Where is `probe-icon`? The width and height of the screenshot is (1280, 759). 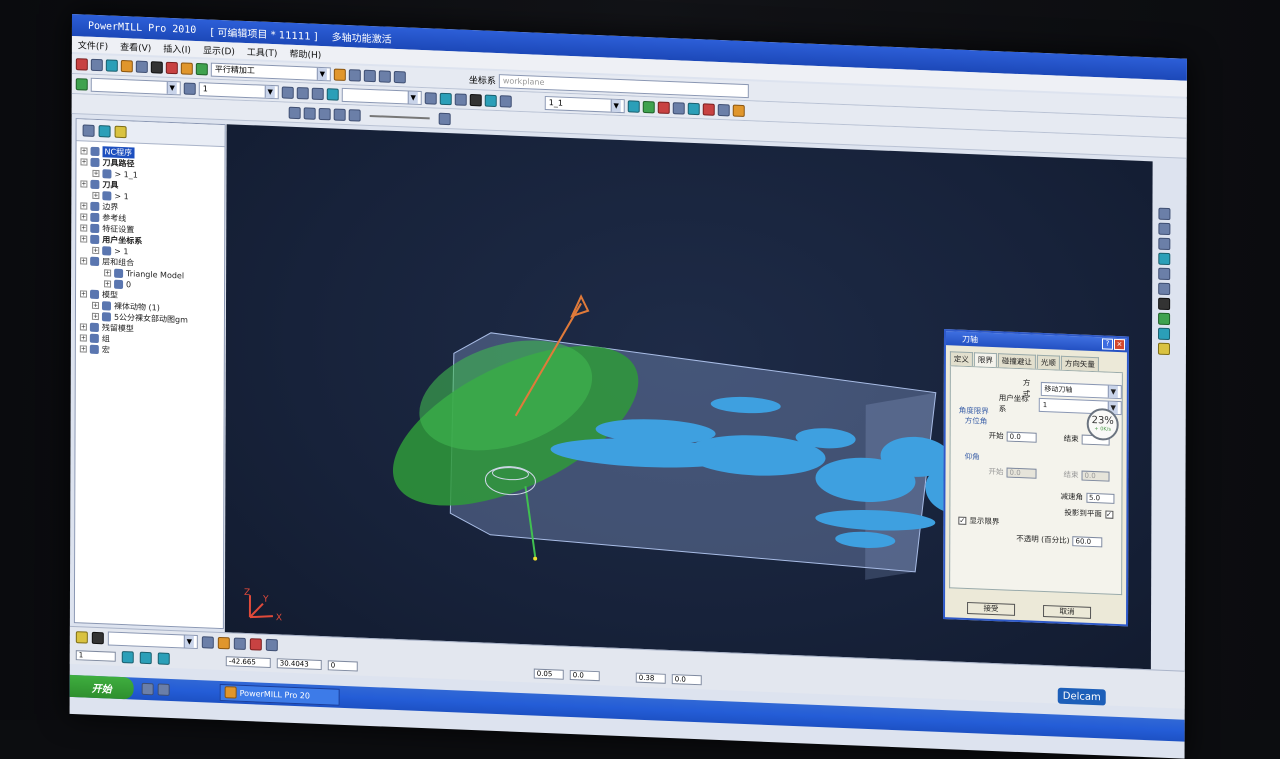
probe-icon is located at coordinates (491, 100).